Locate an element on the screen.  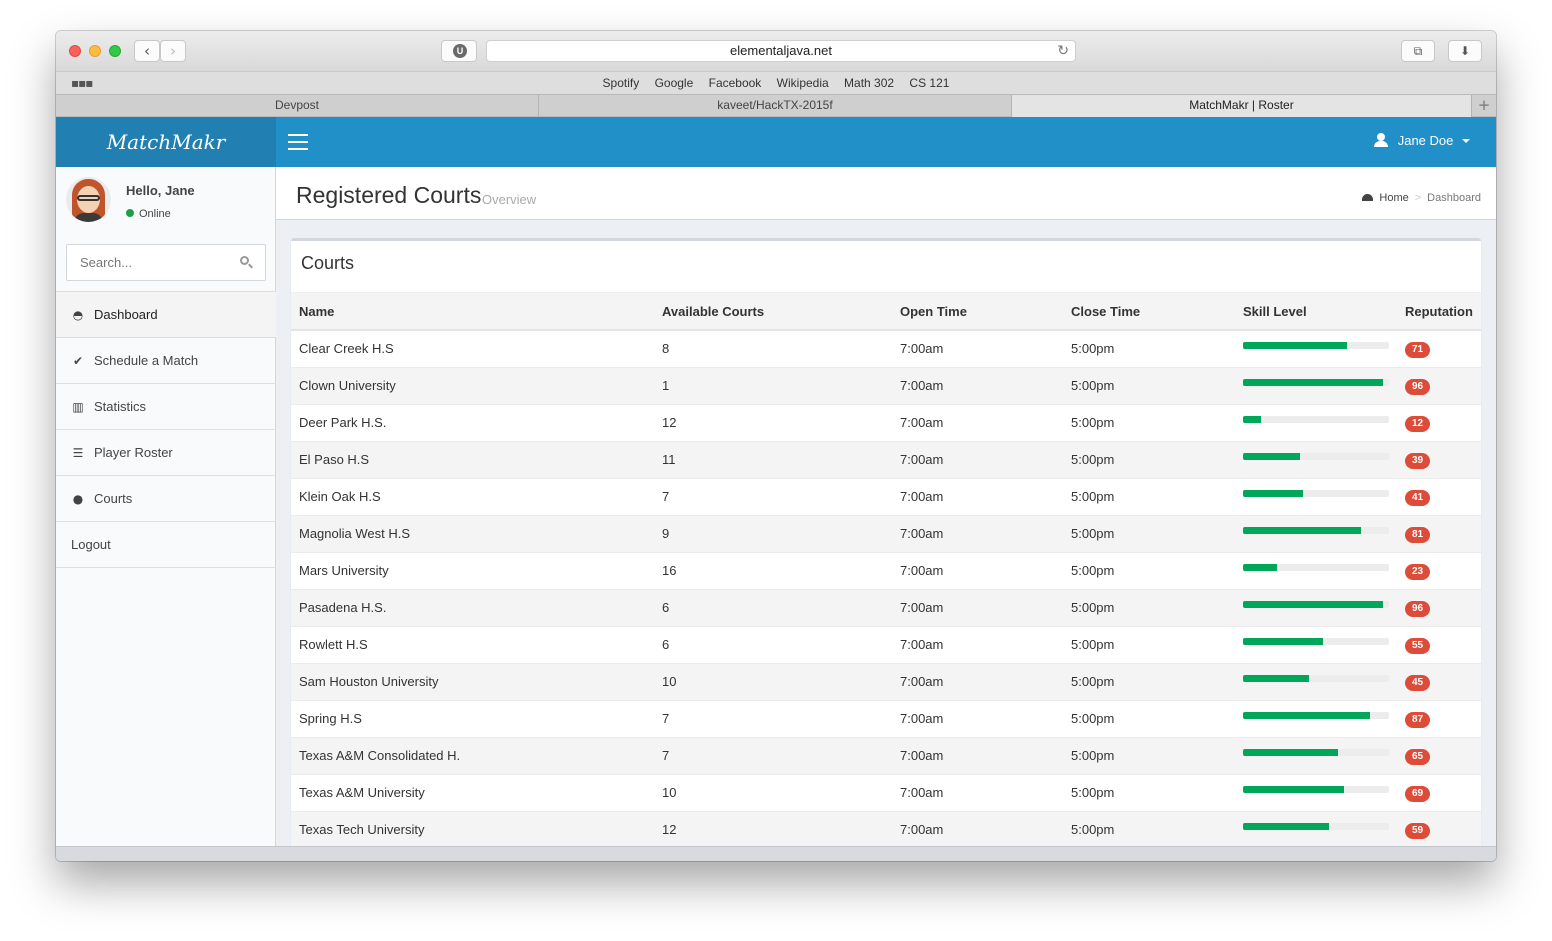
column-header-reputation: Reputation is located at coordinates (1439, 312).